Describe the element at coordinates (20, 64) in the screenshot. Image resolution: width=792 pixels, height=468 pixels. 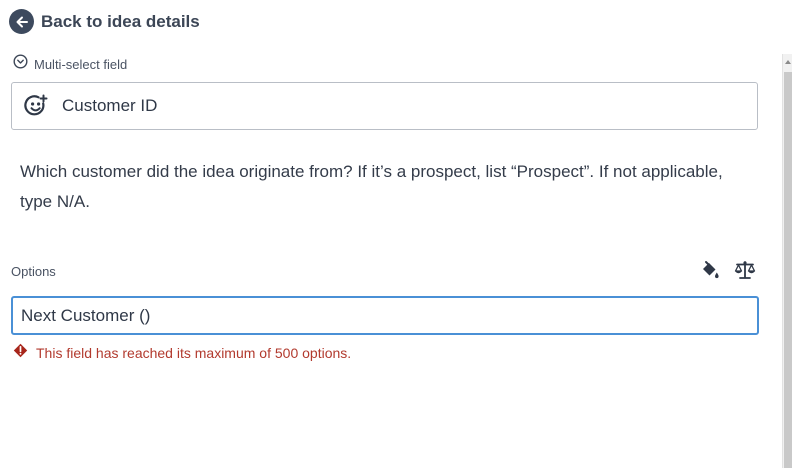
I see `chevron-circle-down-icon` at that location.